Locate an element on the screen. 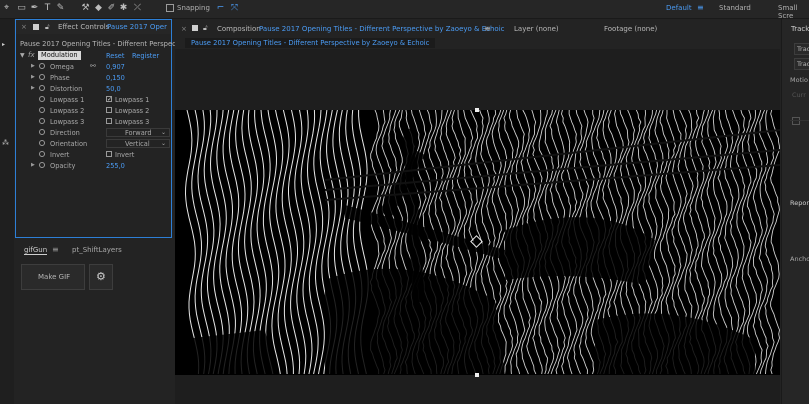 The image size is (809, 404). checkbox-label: Invert is located at coordinates (125, 155).